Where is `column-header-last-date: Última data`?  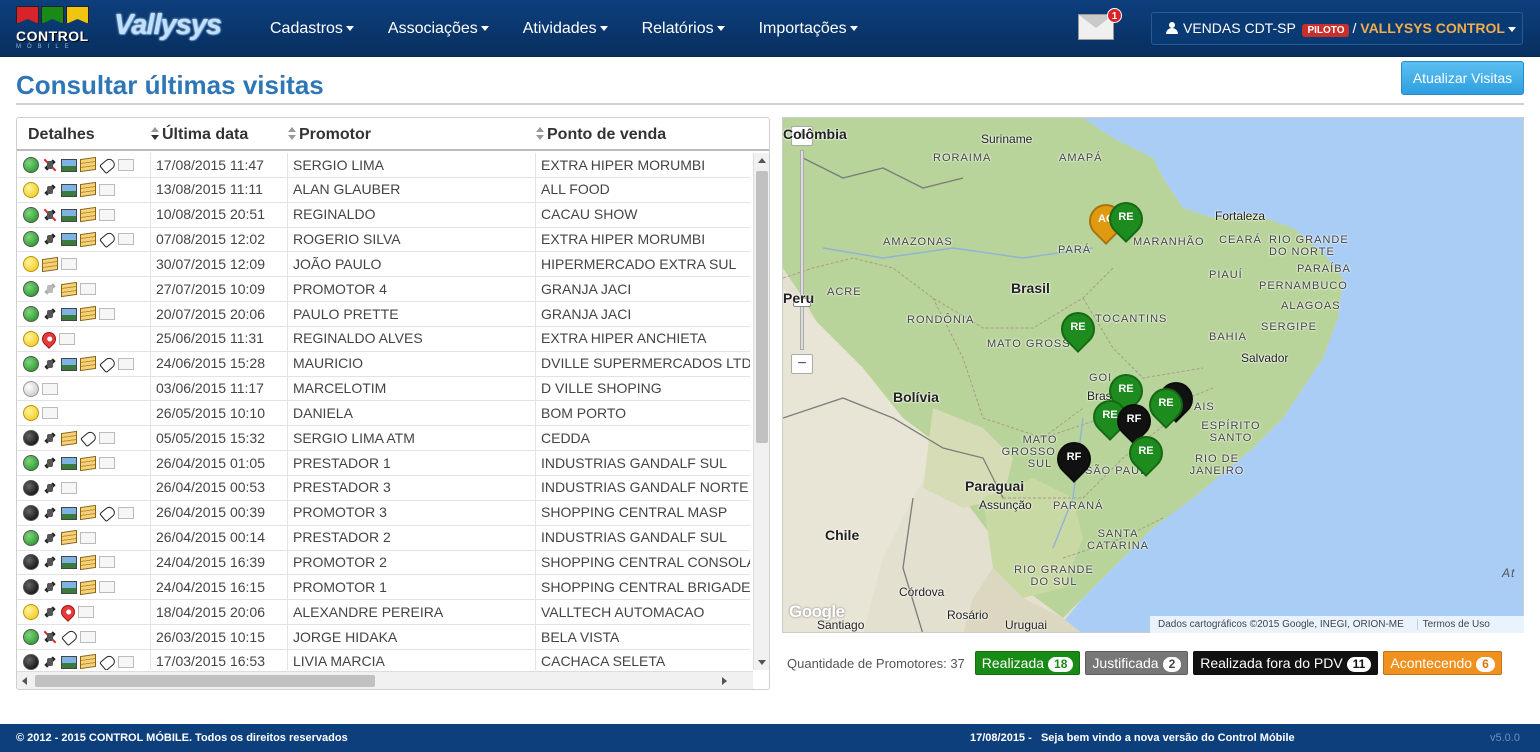
column-header-last-date: Última data is located at coordinates (219, 134).